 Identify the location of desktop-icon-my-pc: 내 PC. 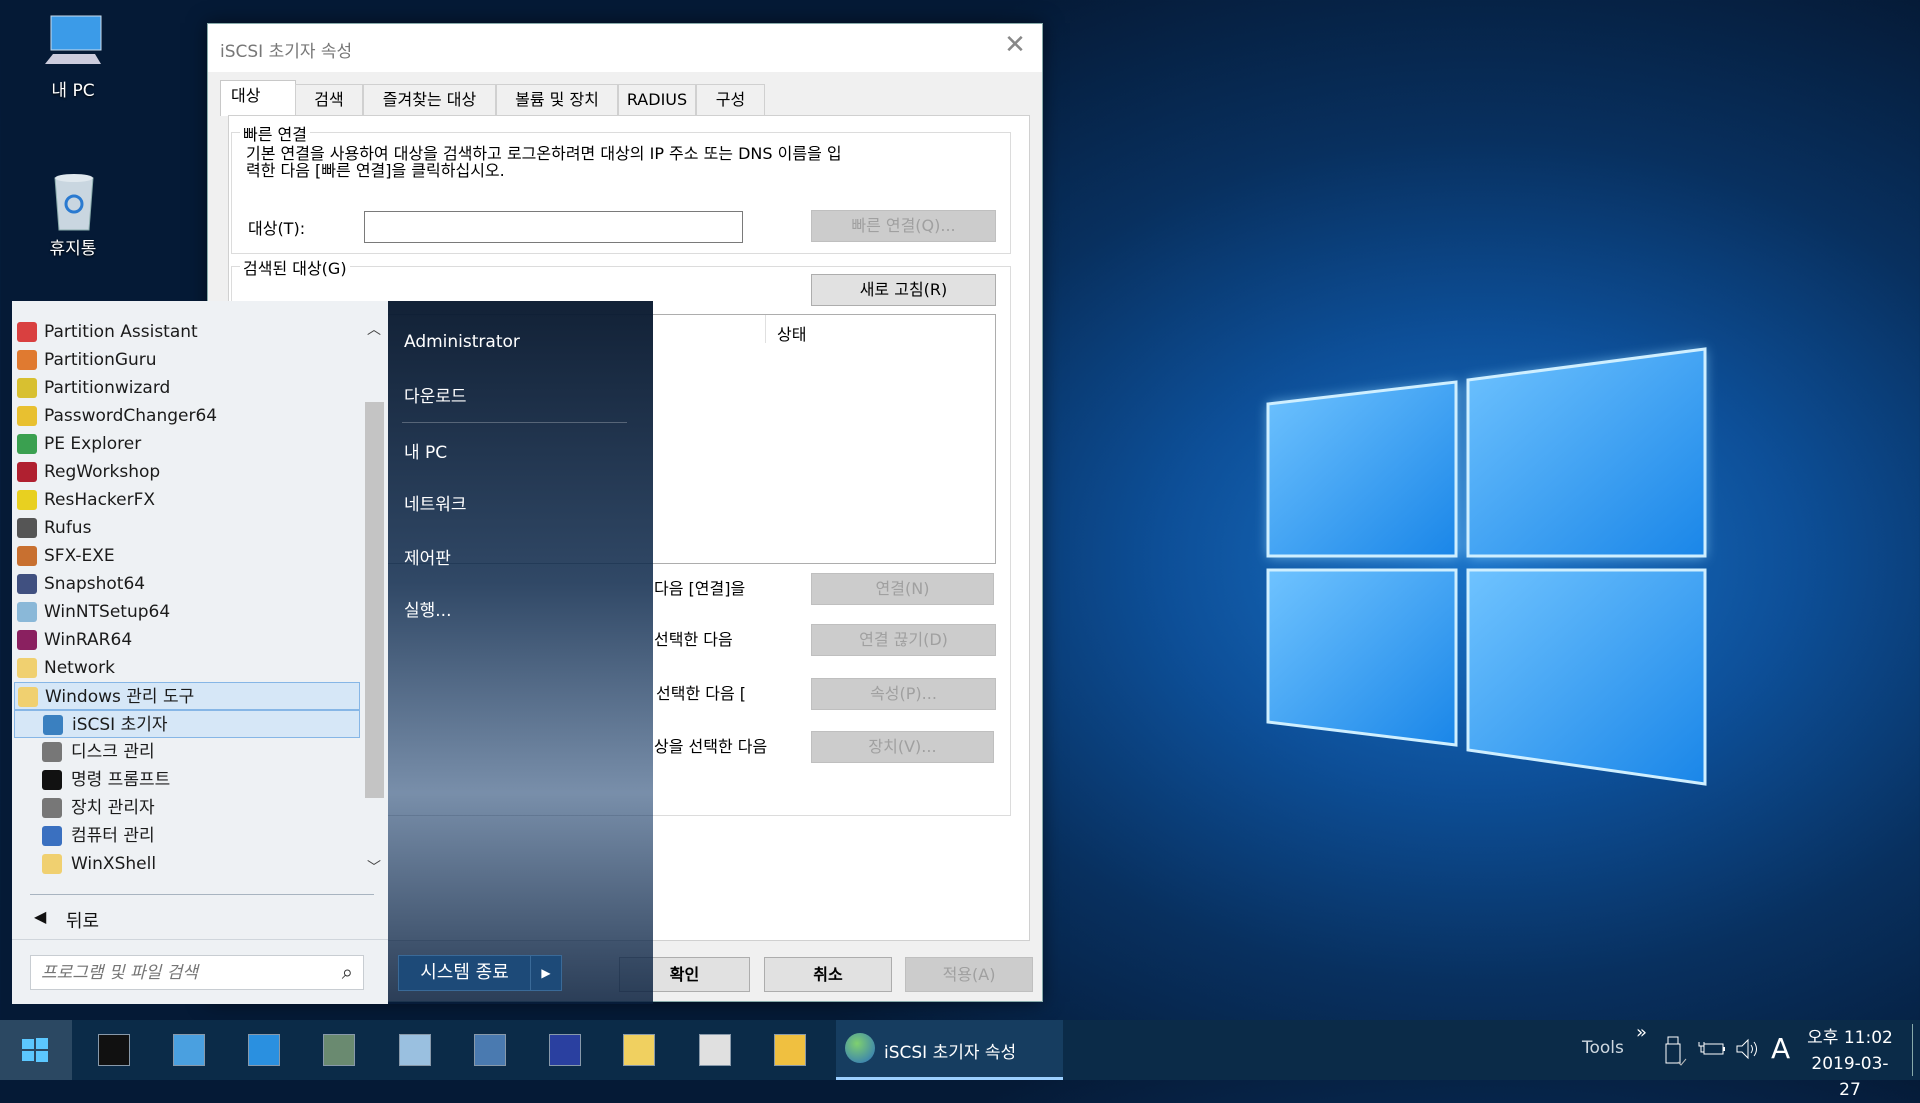
(73, 57).